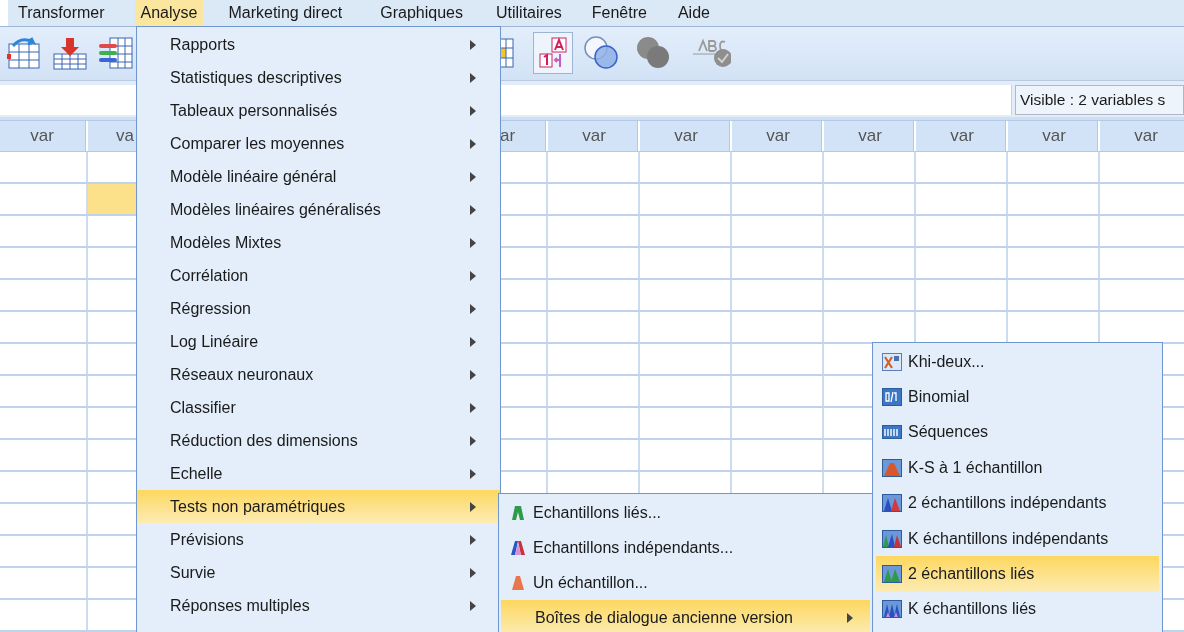 This screenshot has height=632, width=1184. What do you see at coordinates (529, 13) in the screenshot?
I see `menu-bar-item: Utilitaires` at bounding box center [529, 13].